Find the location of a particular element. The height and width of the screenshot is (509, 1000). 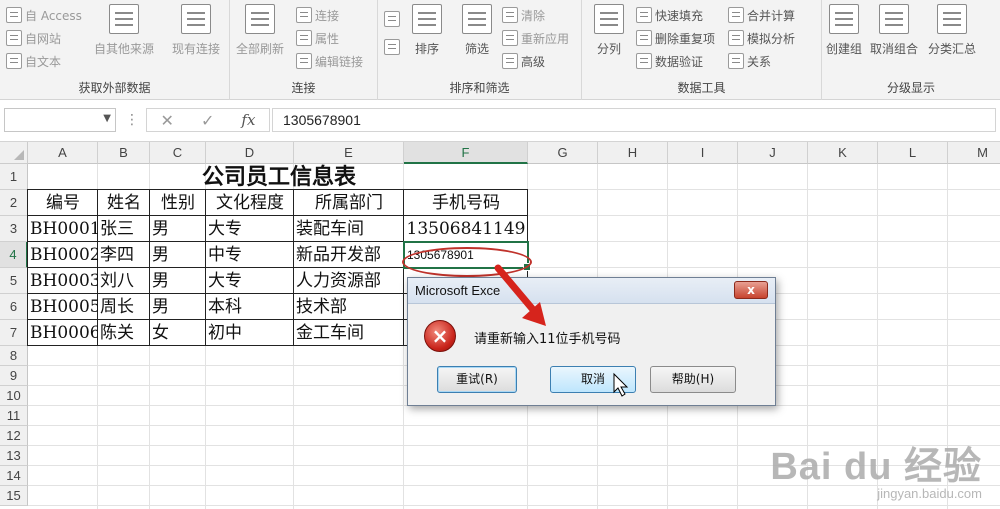

retry-button: 重试(R) is located at coordinates (477, 379).